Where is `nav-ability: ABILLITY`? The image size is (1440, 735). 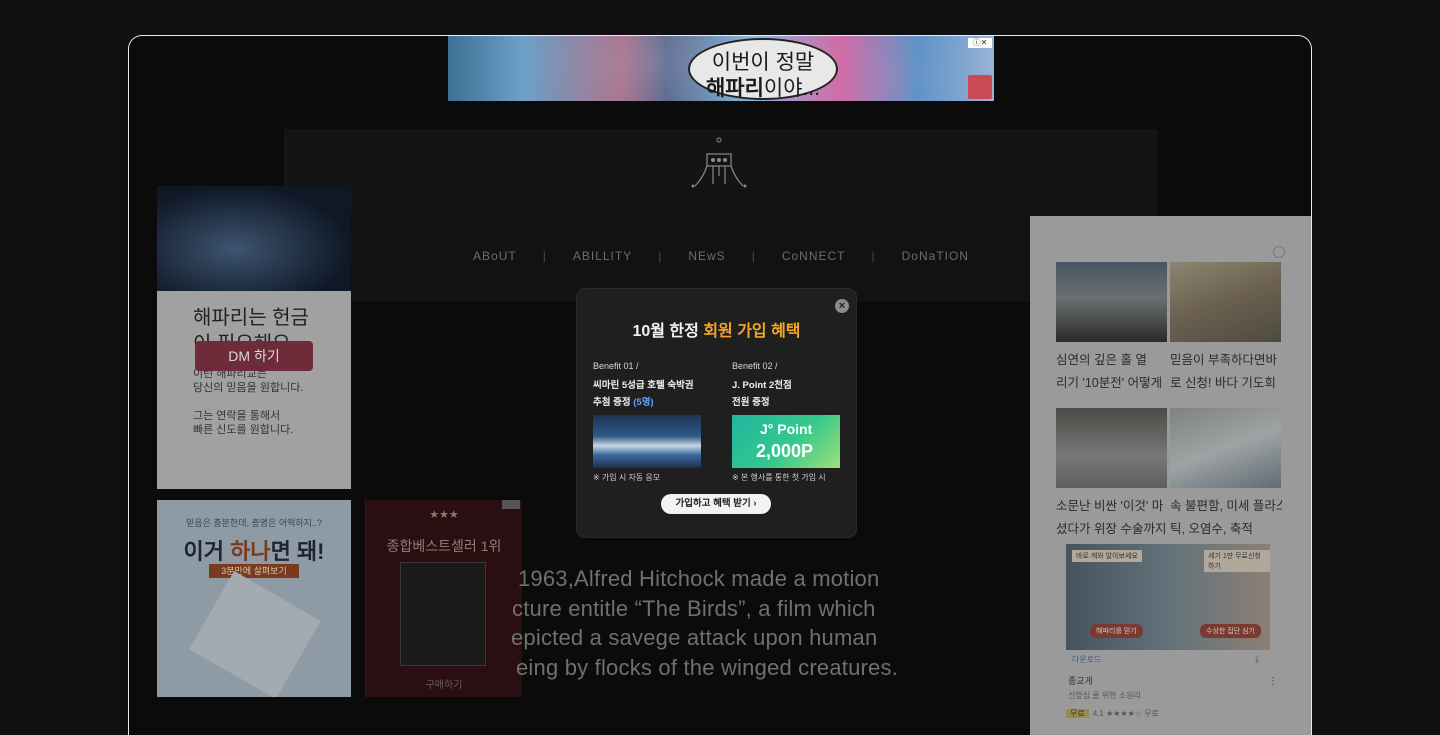 nav-ability: ABILLITY is located at coordinates (602, 256).